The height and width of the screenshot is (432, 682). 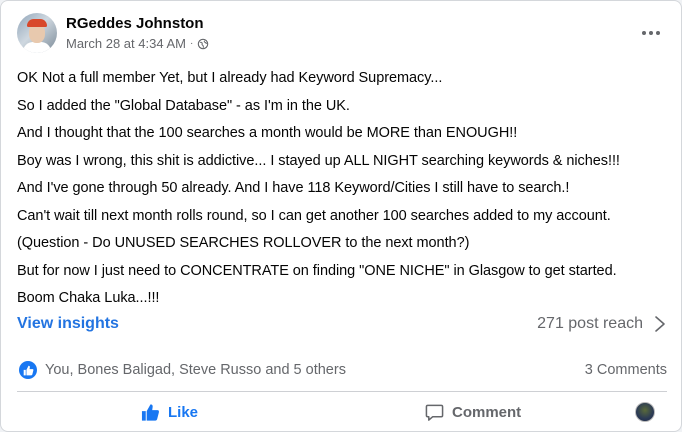 I want to click on action-bar: Like Comment, so click(x=342, y=412).